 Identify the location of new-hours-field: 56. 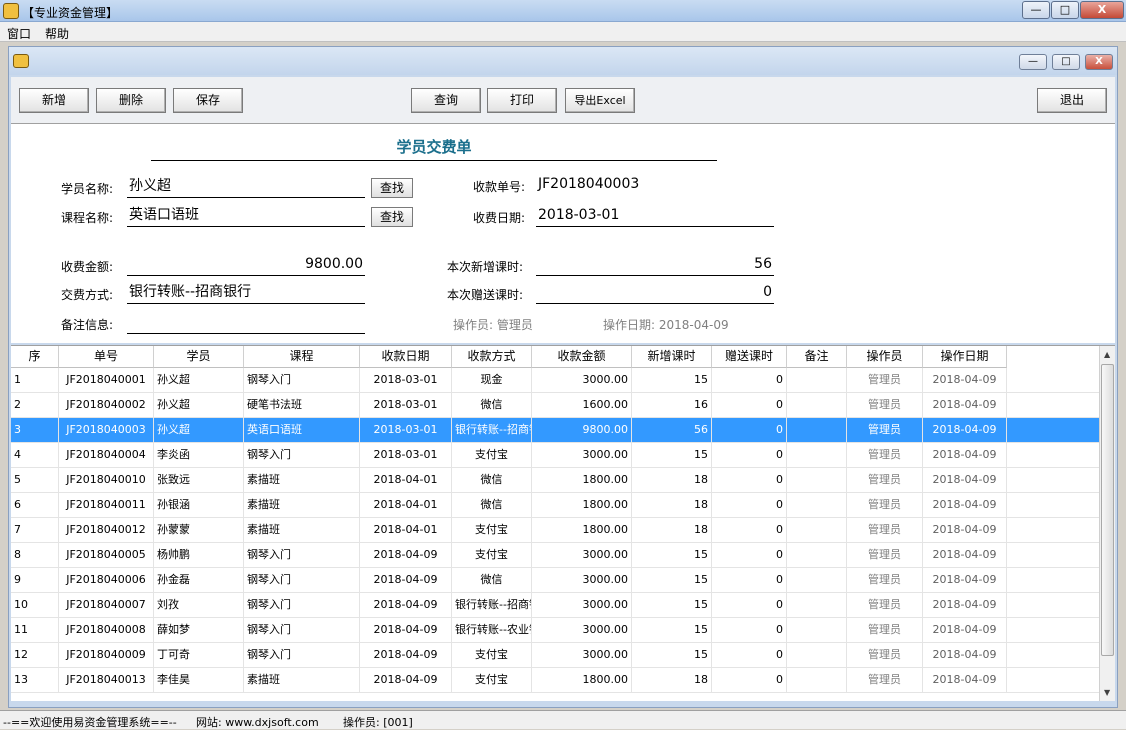
(655, 265).